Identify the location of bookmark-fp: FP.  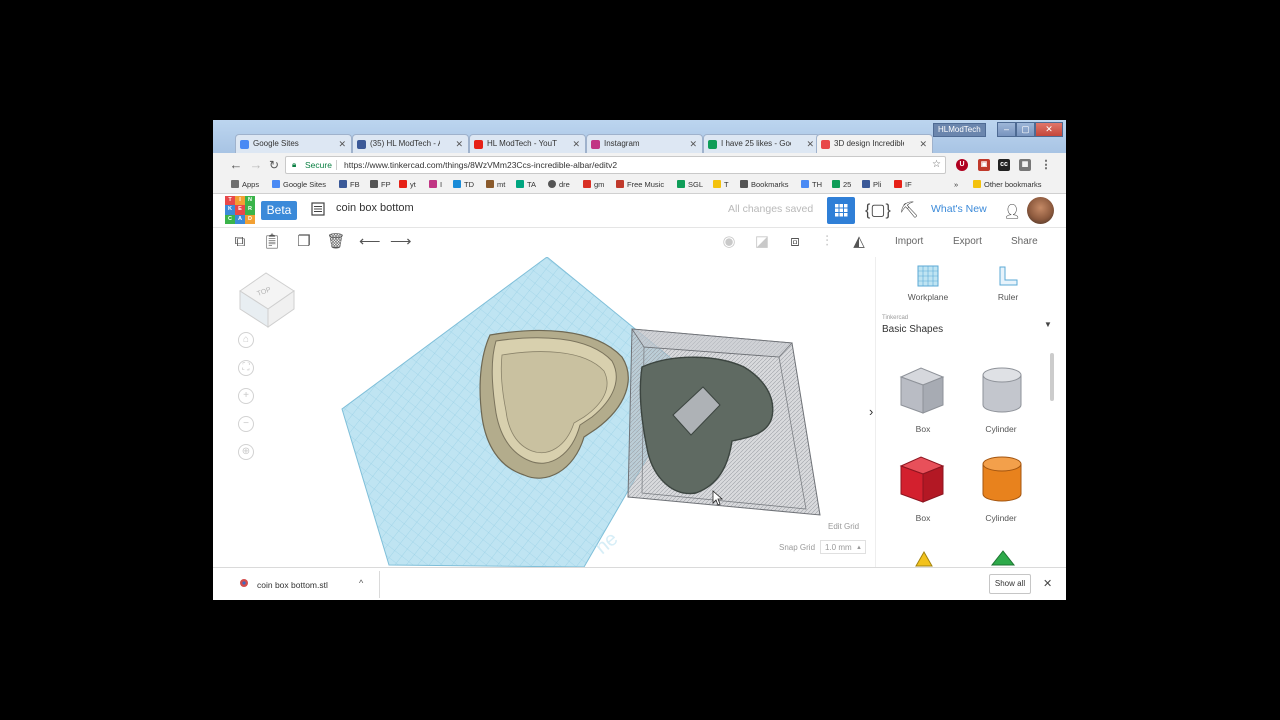
(380, 185).